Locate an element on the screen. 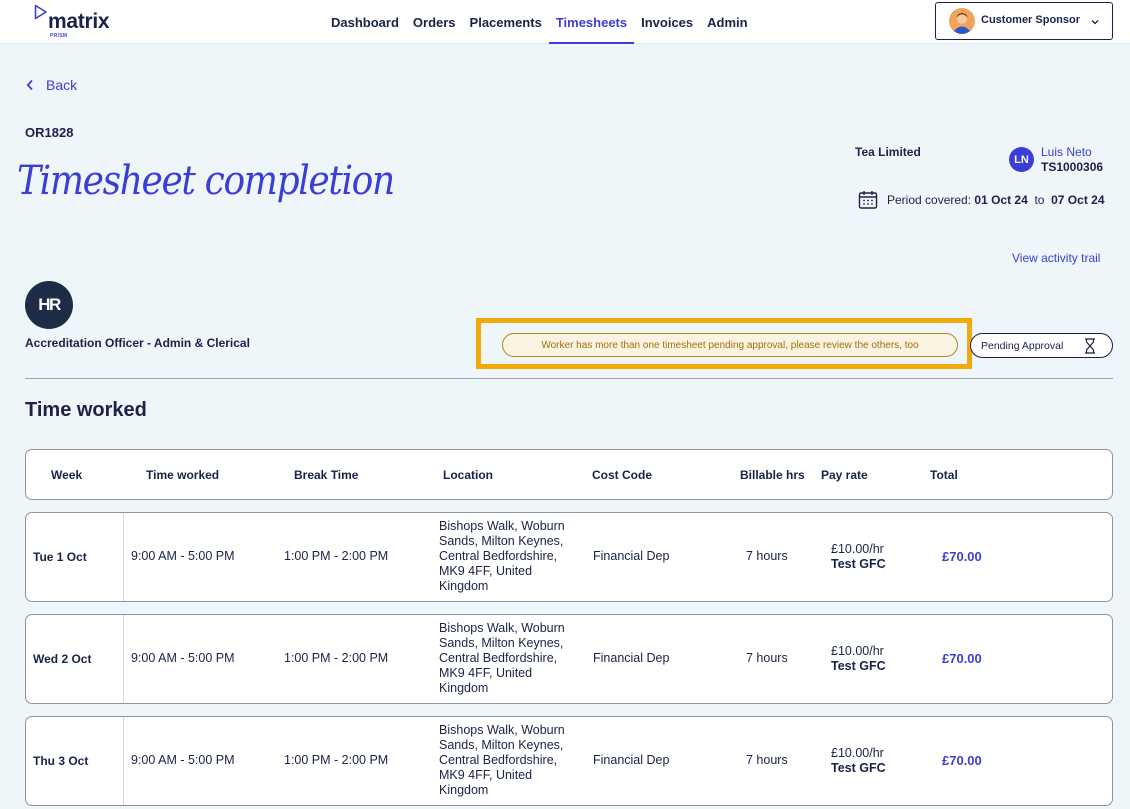 Image resolution: width=1130 pixels, height=809 pixels. col-cost-code: Cost Code is located at coordinates (622, 475).